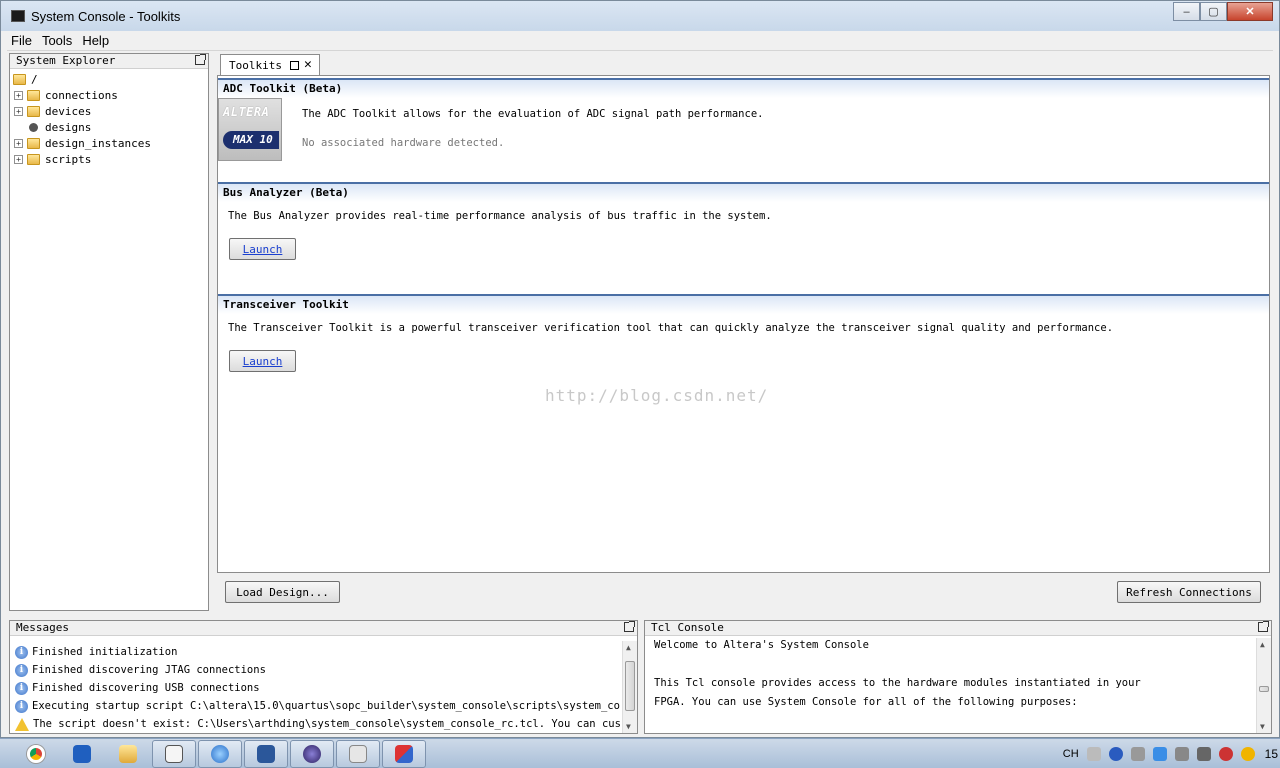 The width and height of the screenshot is (1280, 768). What do you see at coordinates (68, 159) in the screenshot?
I see `tree-item-label: scripts` at bounding box center [68, 159].